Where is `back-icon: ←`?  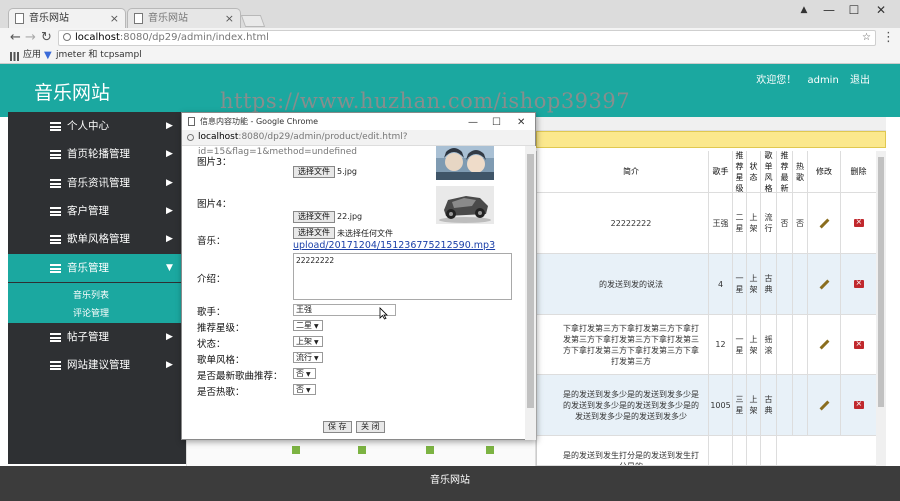 back-icon: ← is located at coordinates (15, 38).